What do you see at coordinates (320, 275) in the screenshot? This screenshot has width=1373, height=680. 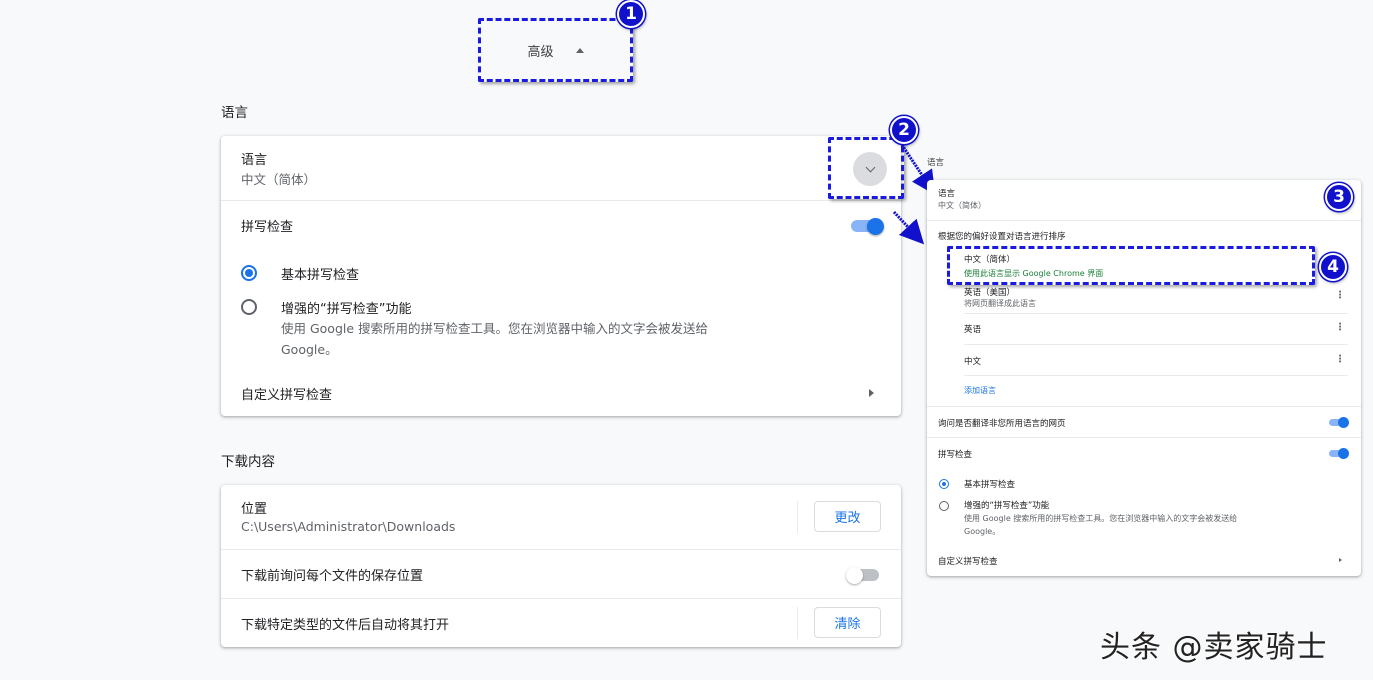 I see `basic-spell-label: 基本拼写检查` at bounding box center [320, 275].